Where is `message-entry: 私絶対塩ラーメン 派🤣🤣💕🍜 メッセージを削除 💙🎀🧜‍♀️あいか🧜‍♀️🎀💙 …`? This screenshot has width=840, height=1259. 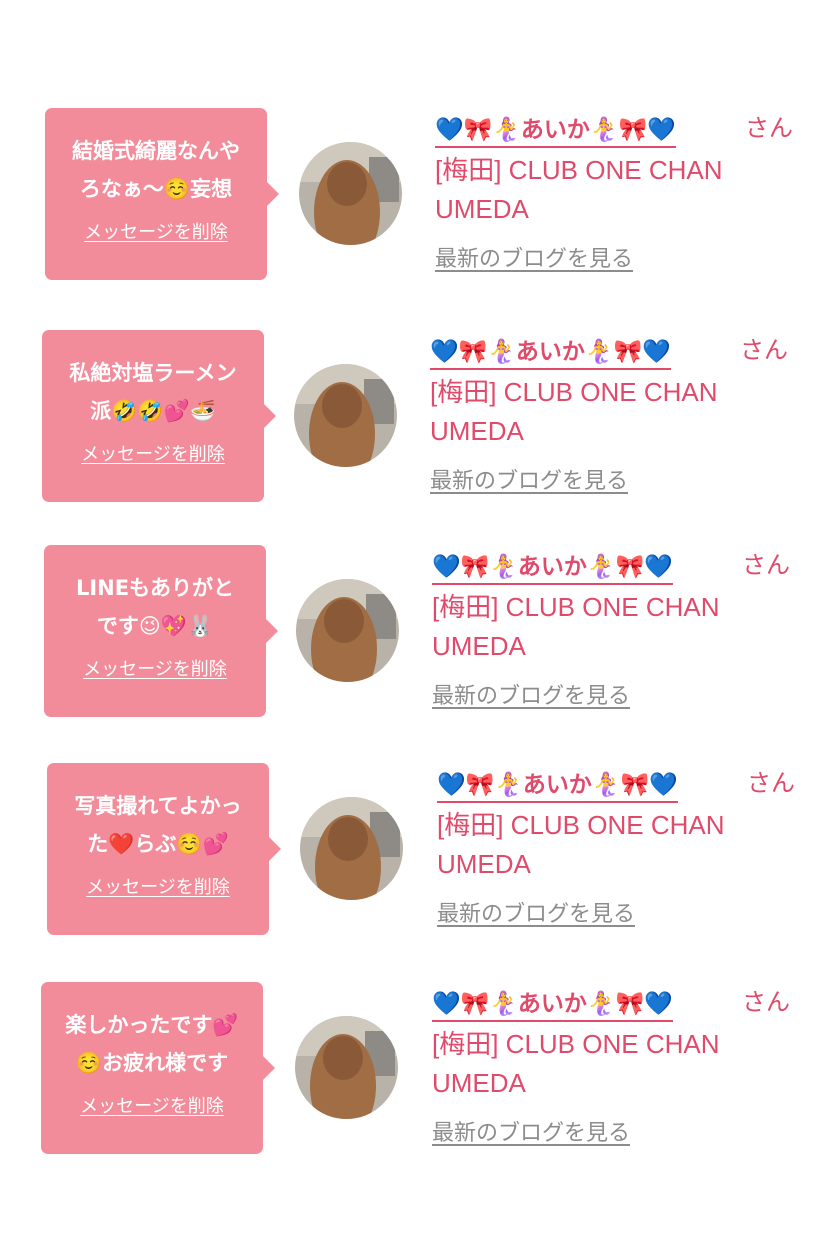
message-entry: 私絶対塩ラーメン 派🤣🤣💕🍜 メッセージを削除 💙🎀🧜‍♀️あいか🧜‍♀️🎀💙 … is located at coordinates (420, 417).